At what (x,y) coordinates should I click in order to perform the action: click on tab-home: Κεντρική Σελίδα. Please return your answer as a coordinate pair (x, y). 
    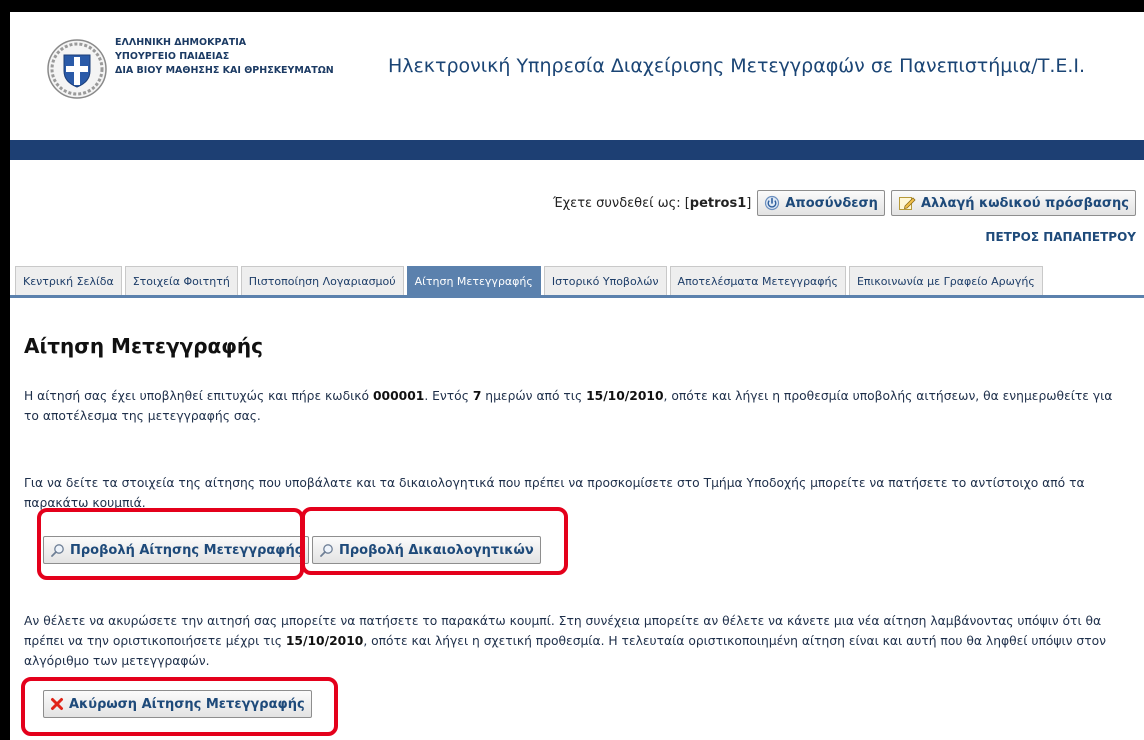
    Looking at the image, I should click on (68, 281).